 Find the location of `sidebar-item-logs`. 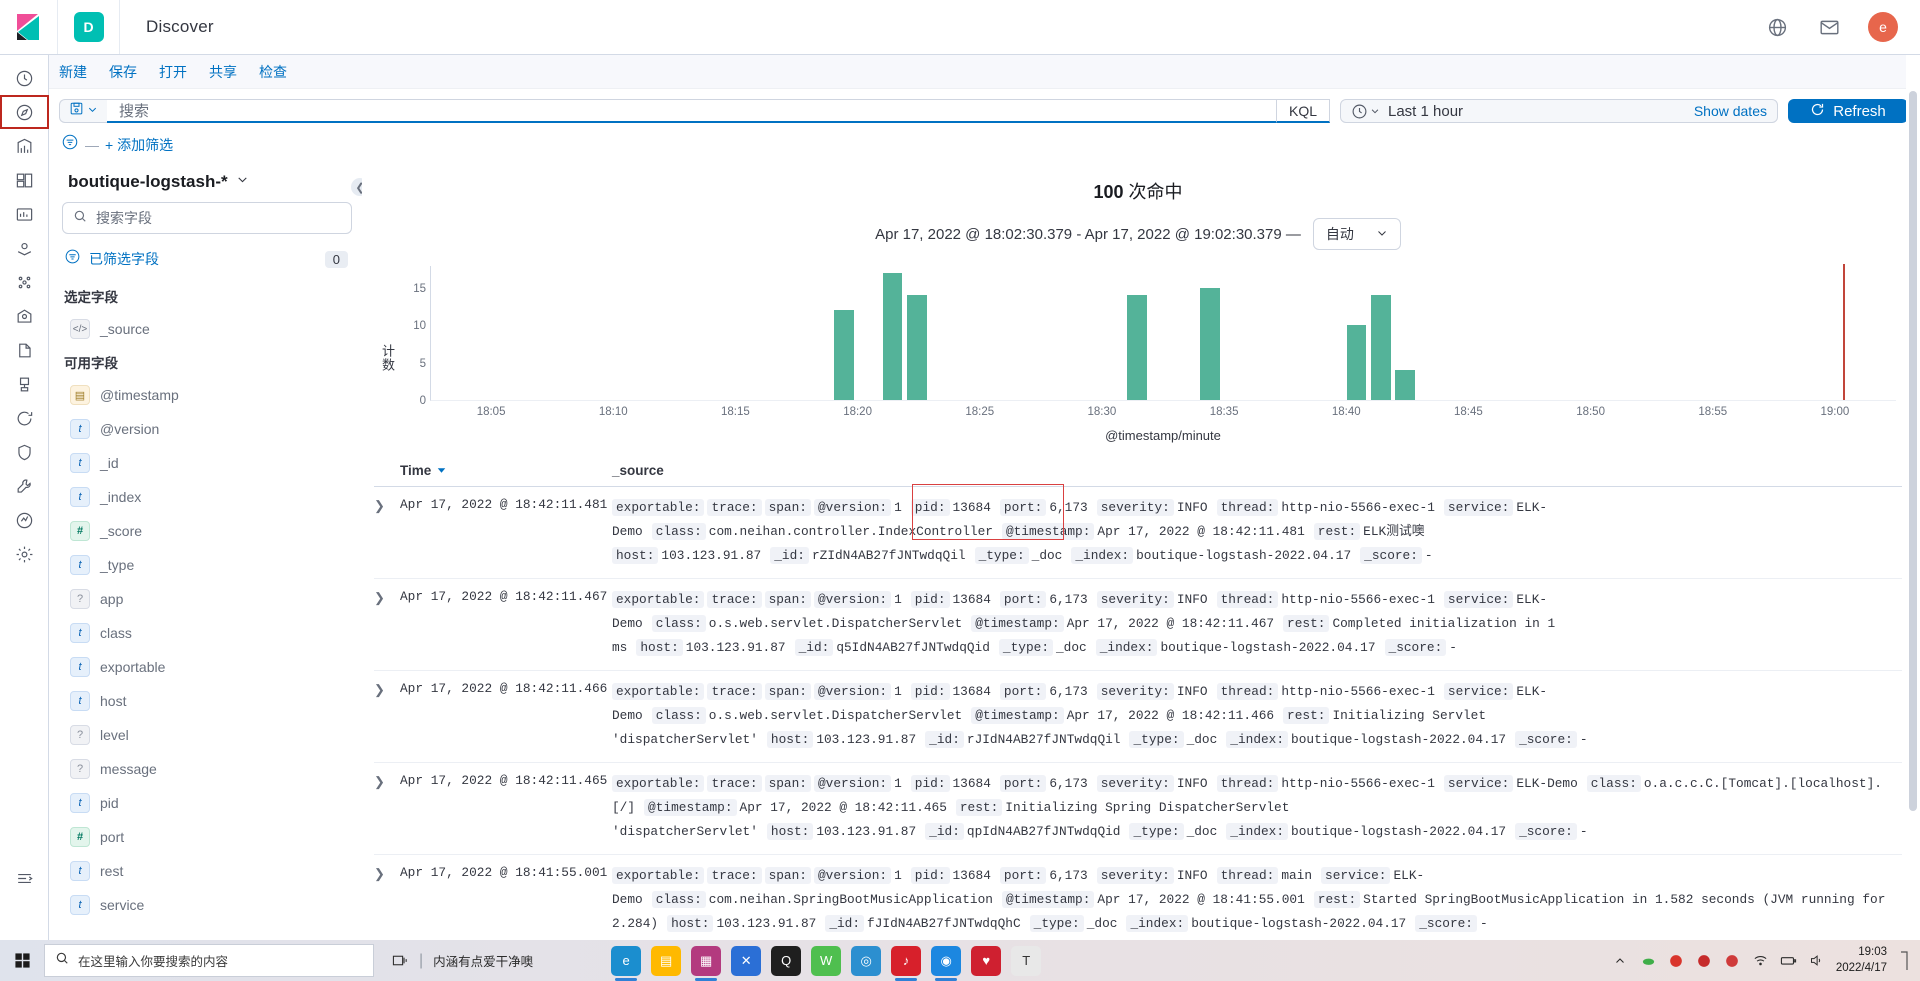

sidebar-item-logs is located at coordinates (24, 350).